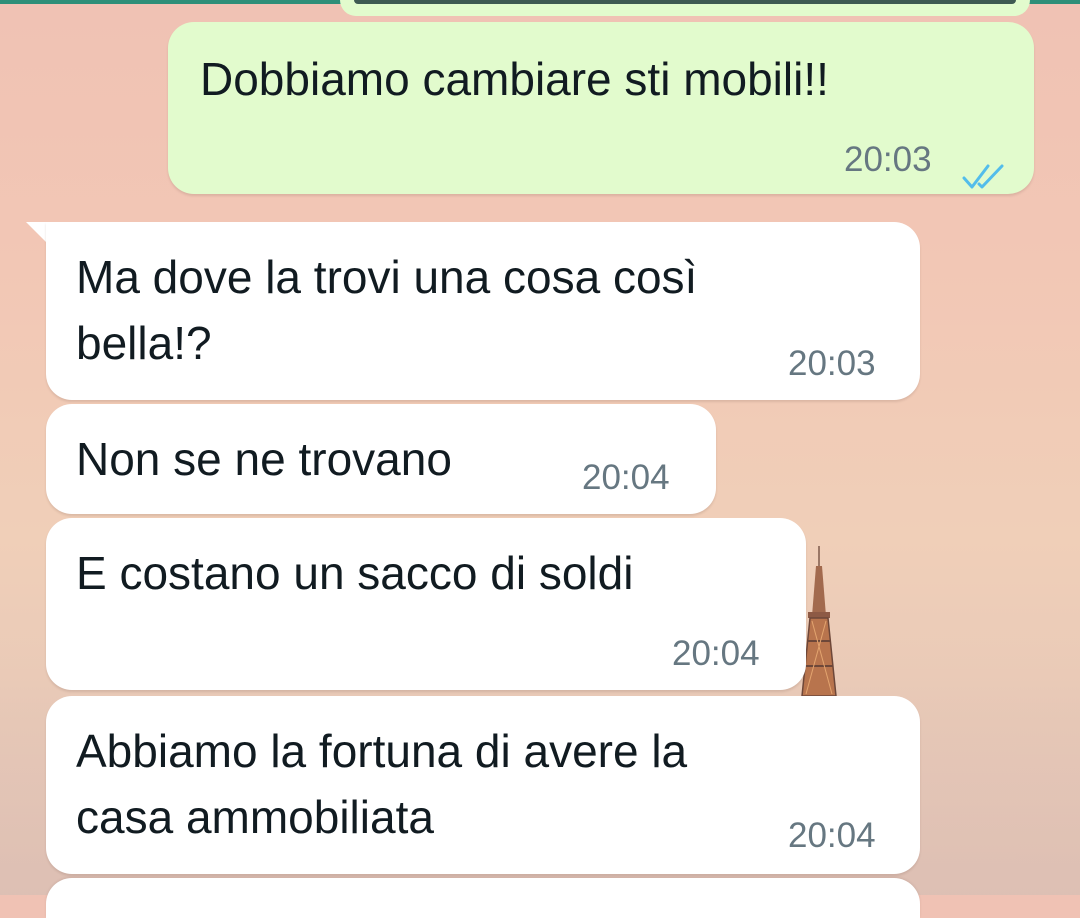 Image resolution: width=1080 pixels, height=918 pixels. I want to click on message-text: Abbiamo la fortuna di avere la, so click(382, 751).